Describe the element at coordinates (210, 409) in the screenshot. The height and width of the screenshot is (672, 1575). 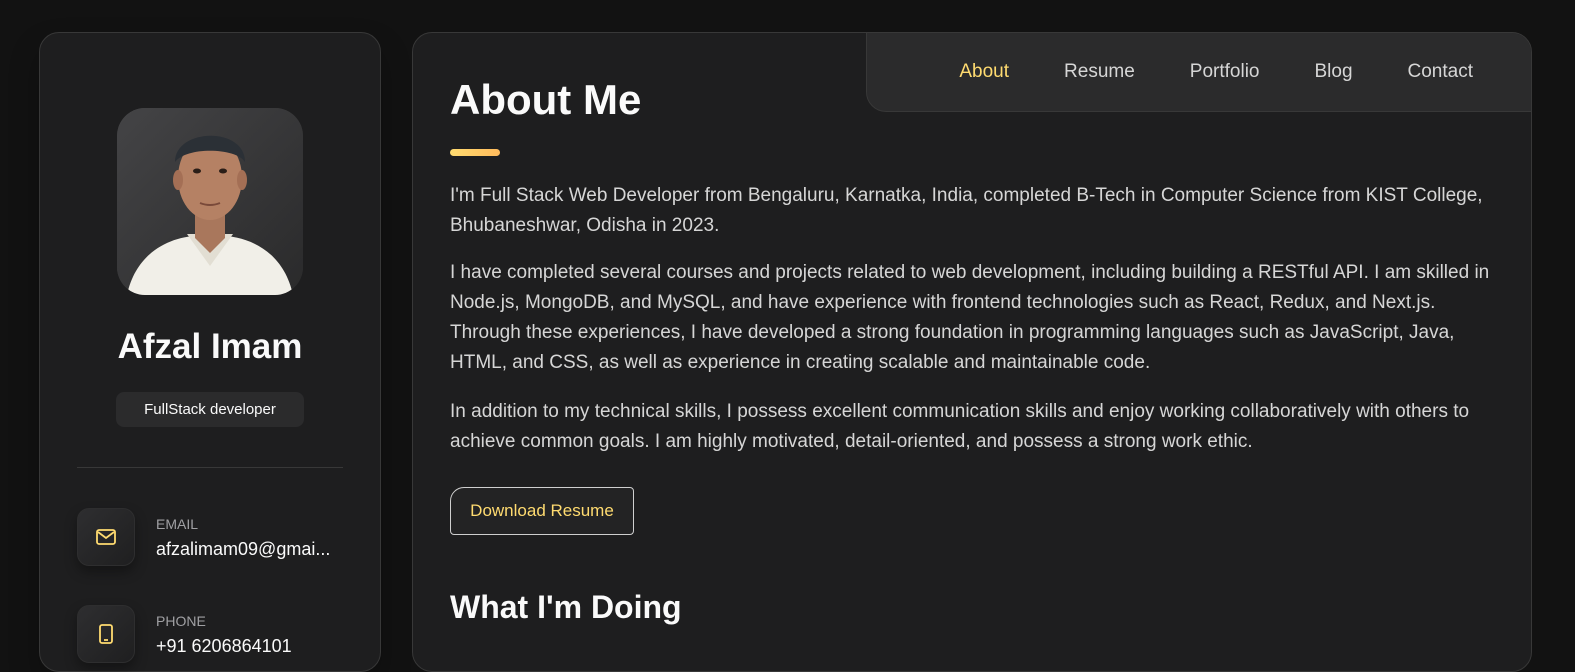
I see `profile-title-badge: FullStack developer` at that location.